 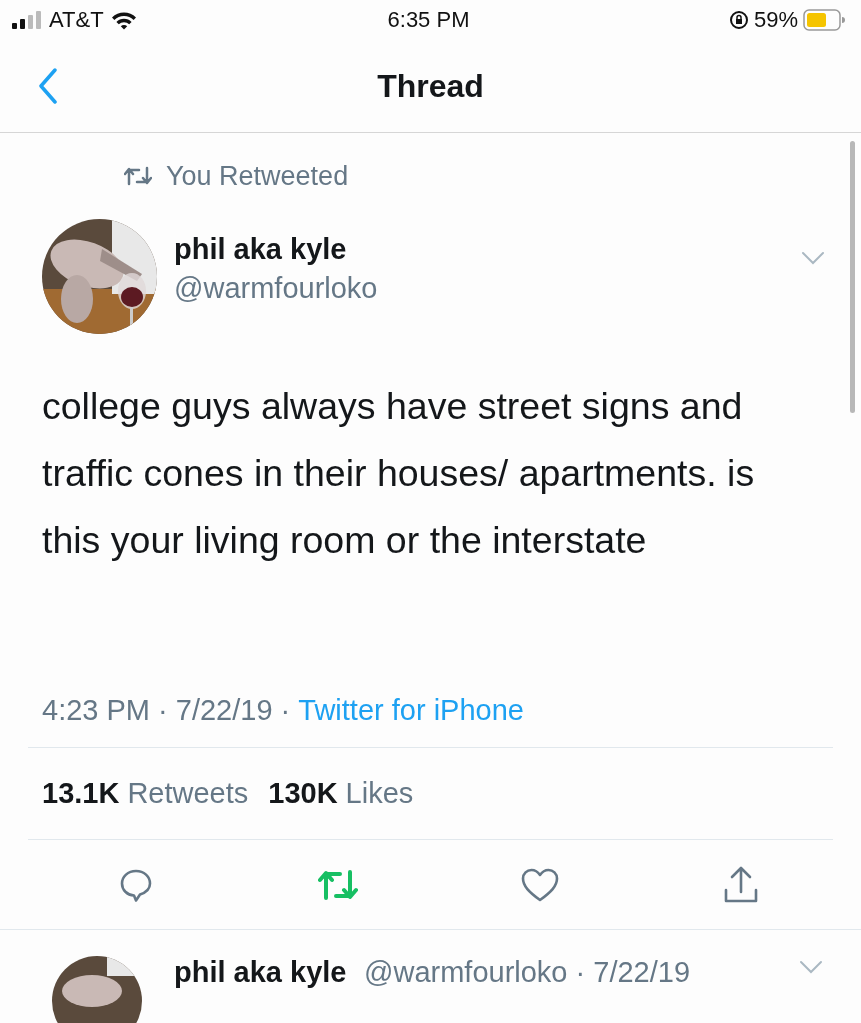 I want to click on battery-icon, so click(x=824, y=20).